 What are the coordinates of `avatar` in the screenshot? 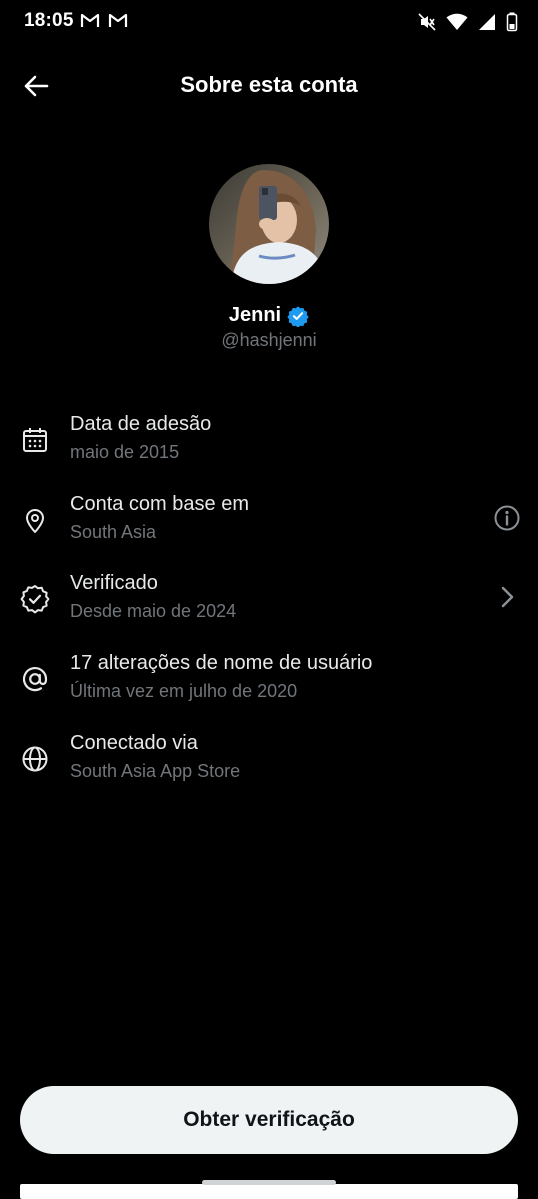 It's located at (269, 224).